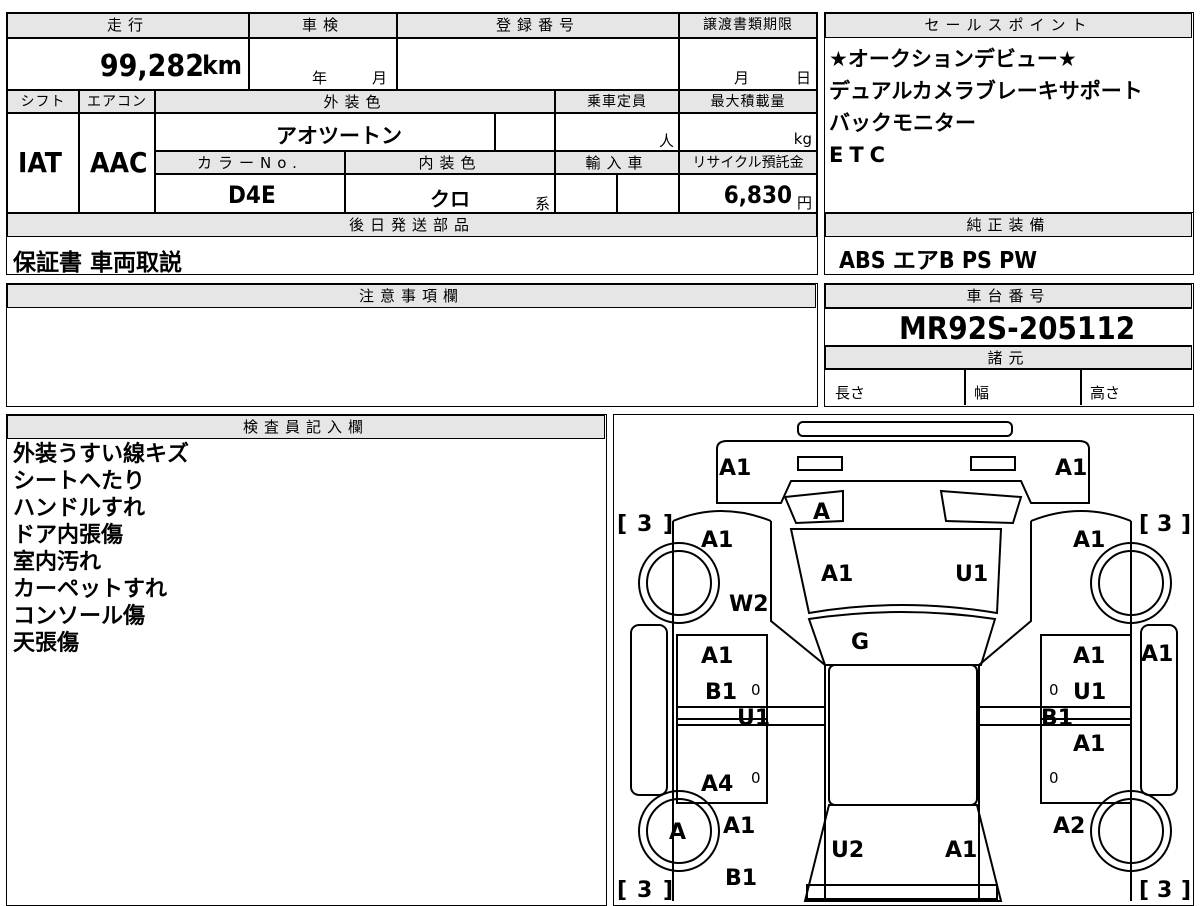 This screenshot has height=906, width=1200. Describe the element at coordinates (90, 589) in the screenshot. I see `inspector-line: カーペットすれ` at that location.